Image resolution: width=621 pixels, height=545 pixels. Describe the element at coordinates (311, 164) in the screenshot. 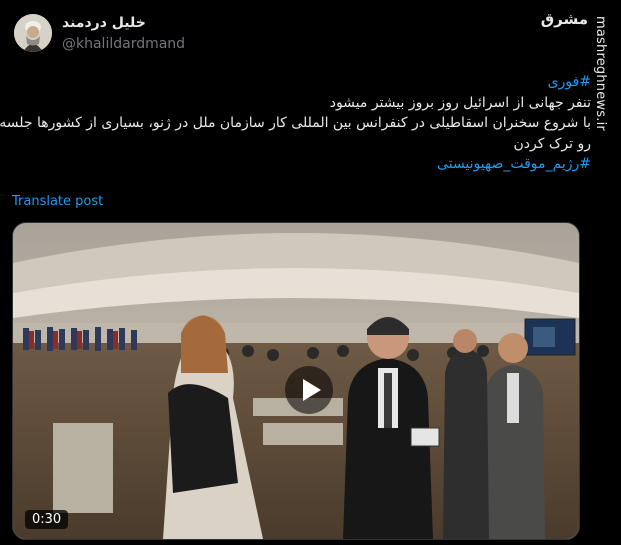

I see `hashtag-link: #رژیم_موقت_صهیونیستی` at that location.